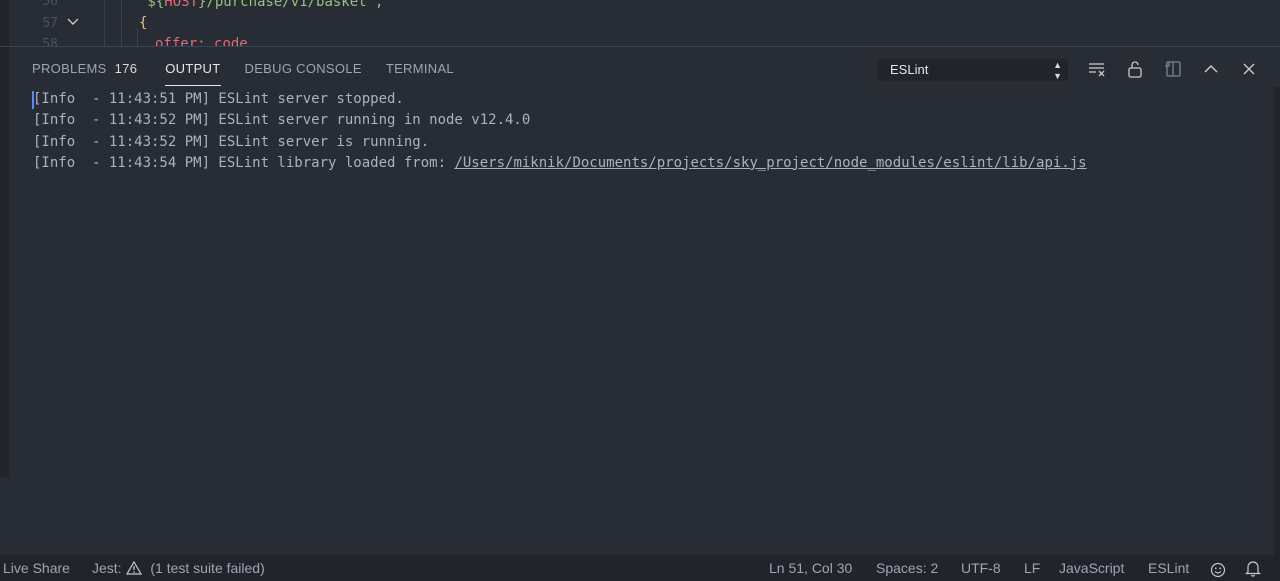  Describe the element at coordinates (1168, 568) in the screenshot. I see `eslint-status: ESLint` at that location.